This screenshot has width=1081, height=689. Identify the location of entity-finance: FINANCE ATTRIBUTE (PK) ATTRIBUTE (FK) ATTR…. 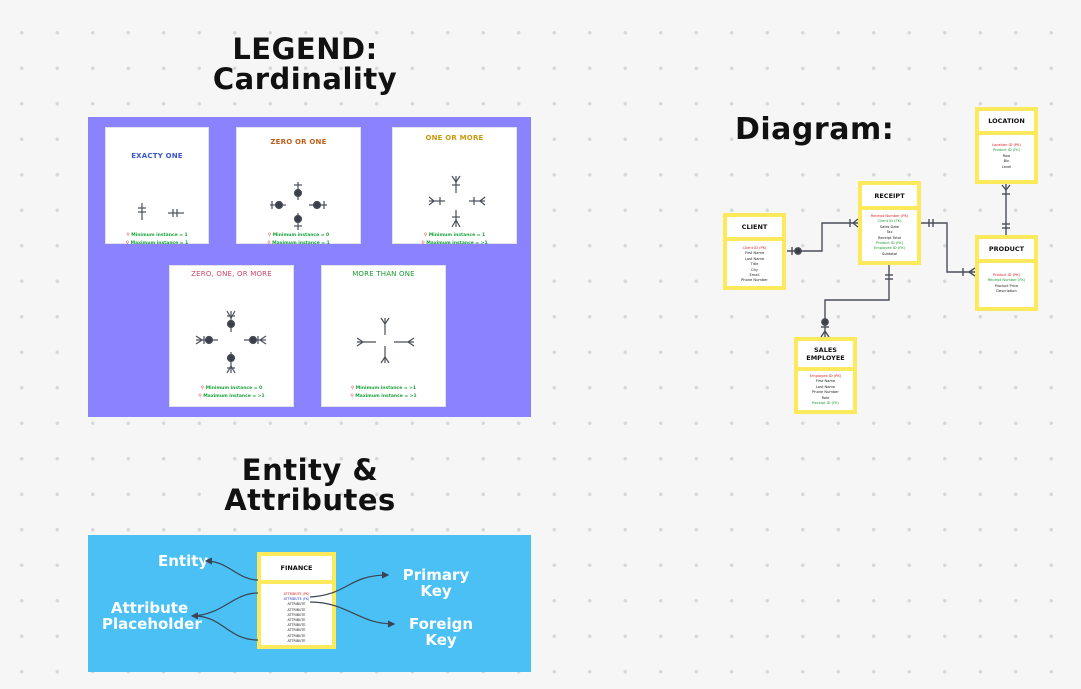
(296, 600).